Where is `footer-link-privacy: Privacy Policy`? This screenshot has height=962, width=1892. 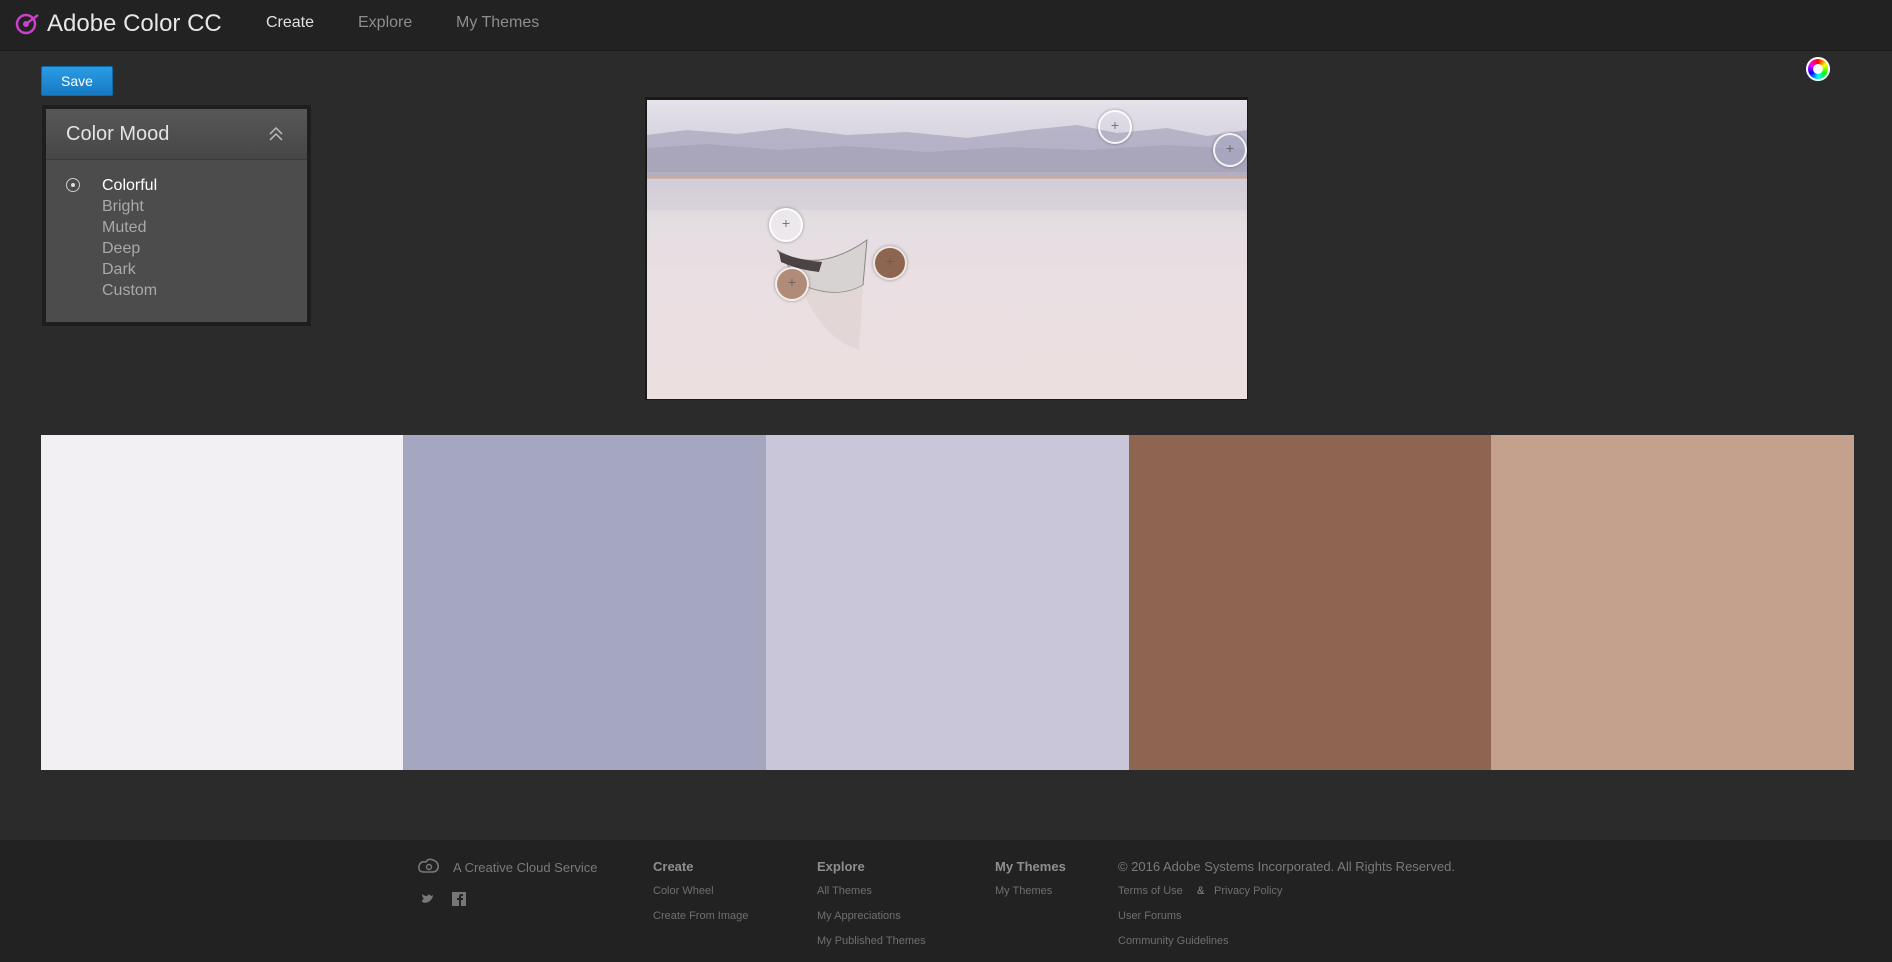 footer-link-privacy: Privacy Policy is located at coordinates (1248, 891).